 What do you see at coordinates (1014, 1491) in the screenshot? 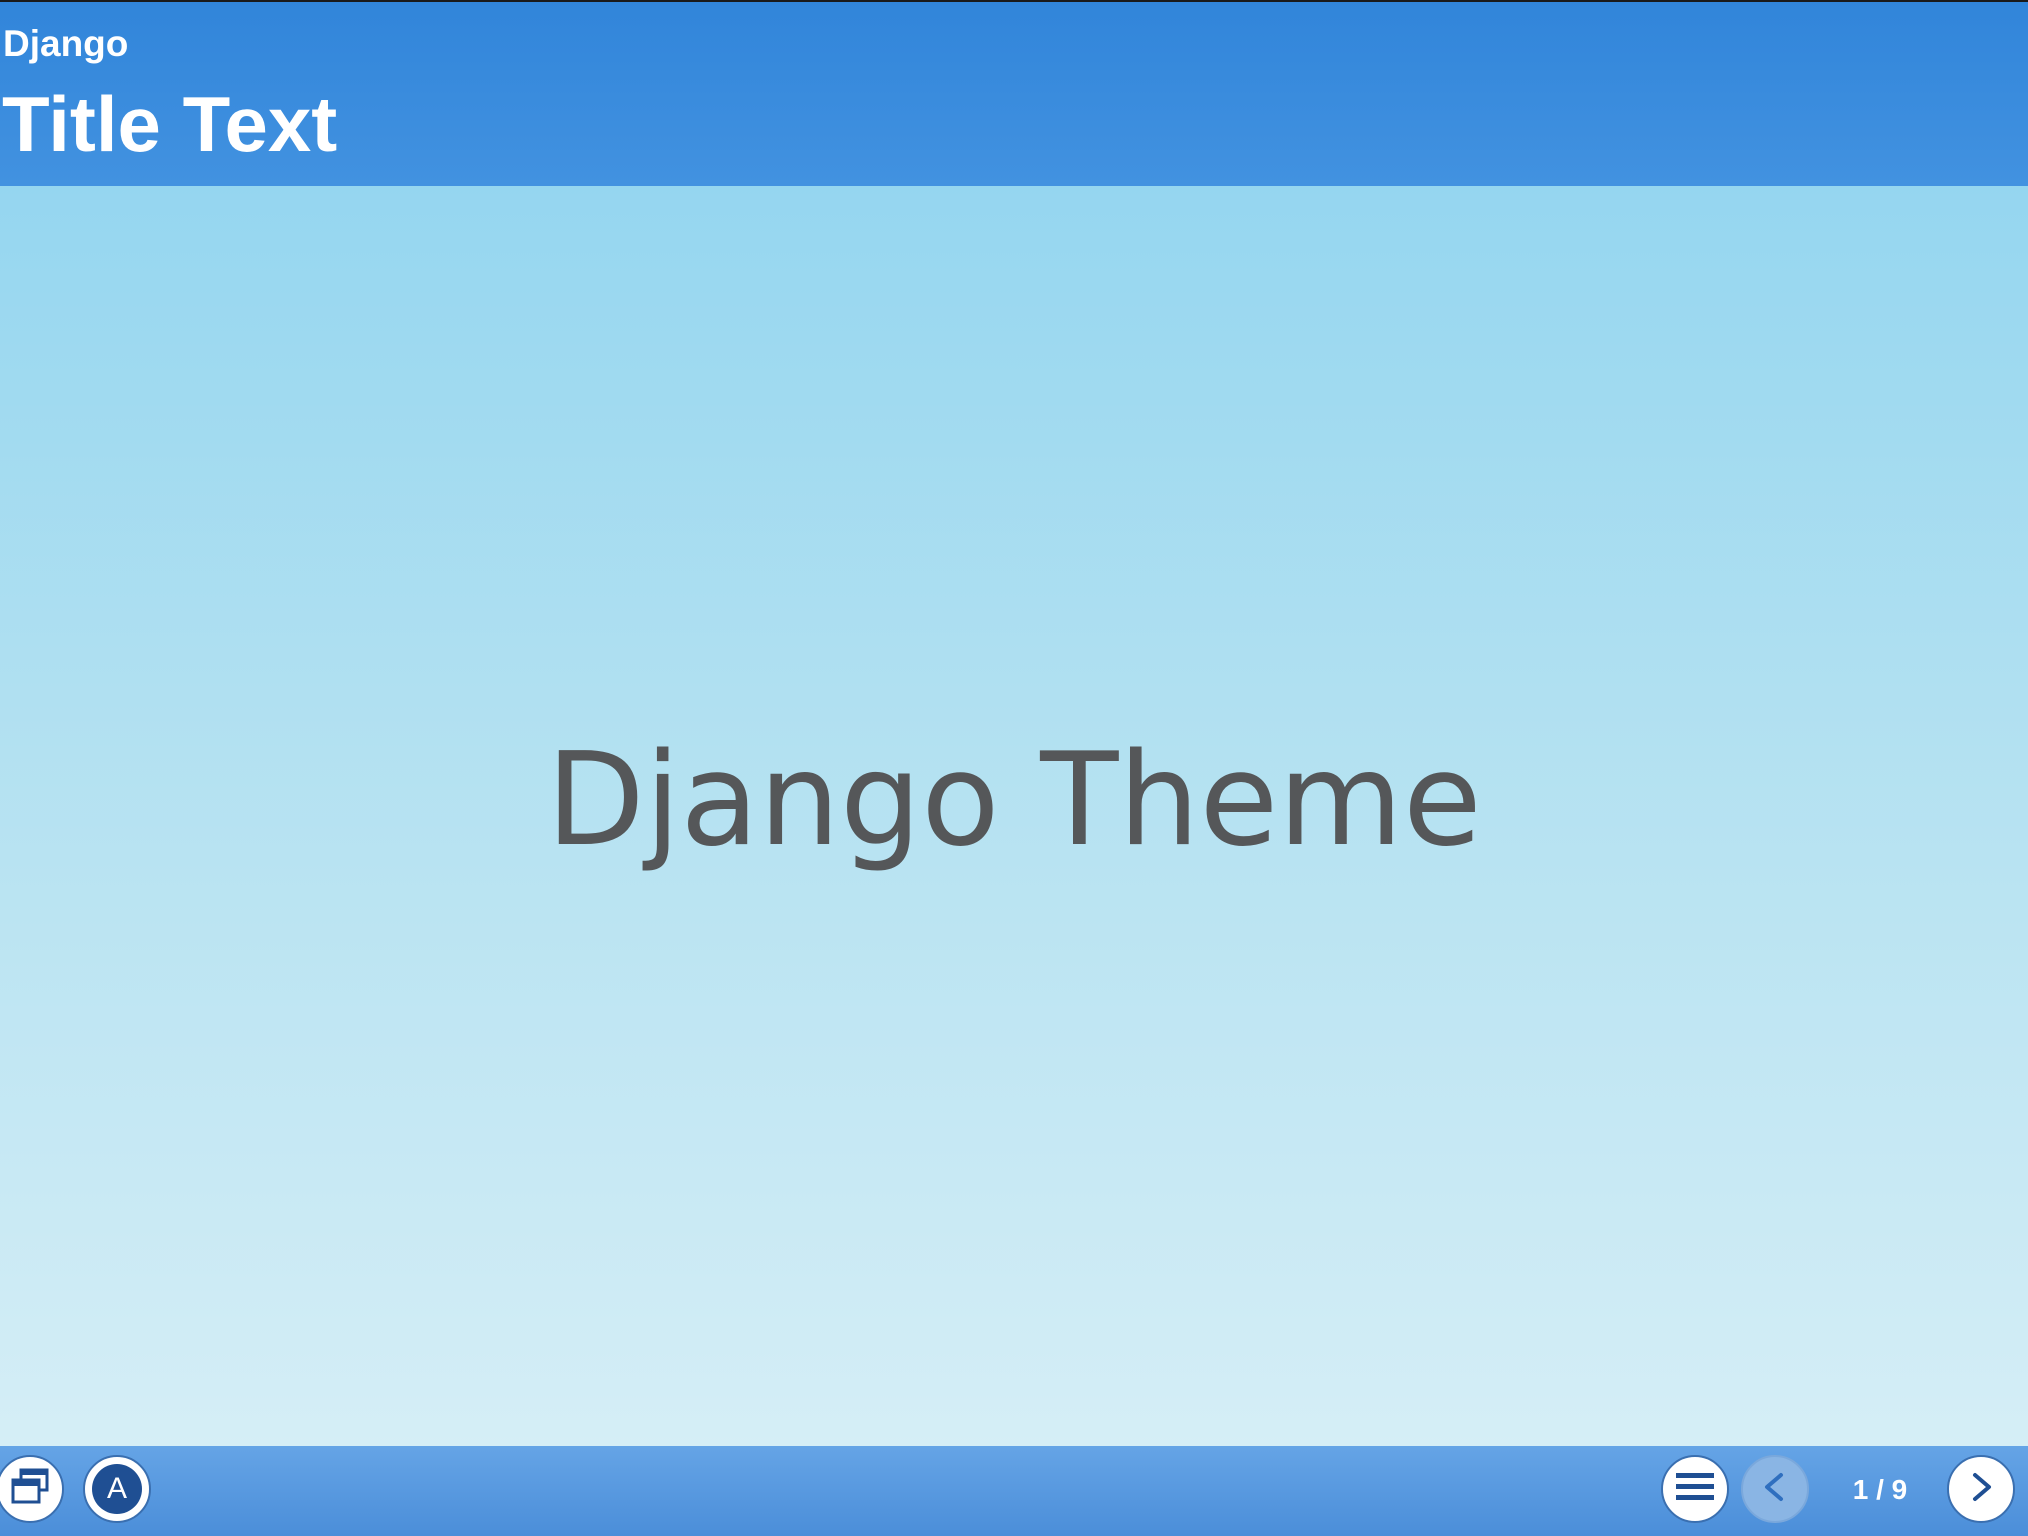
I see `navigation-bar: A 1 / 9` at bounding box center [1014, 1491].